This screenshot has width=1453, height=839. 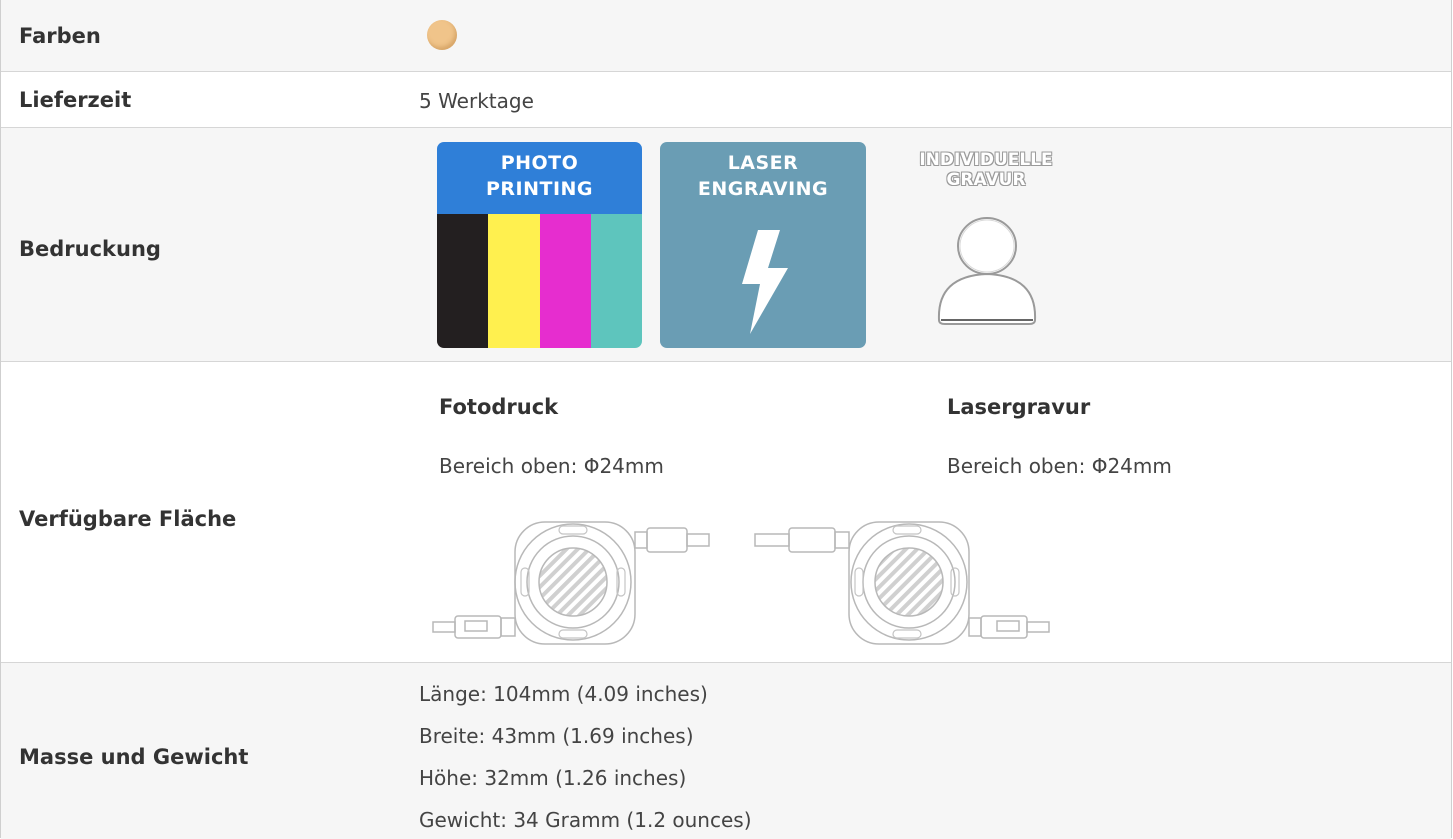 What do you see at coordinates (128, 519) in the screenshot?
I see `row-label-flaeche: Verfügbare Fläche` at bounding box center [128, 519].